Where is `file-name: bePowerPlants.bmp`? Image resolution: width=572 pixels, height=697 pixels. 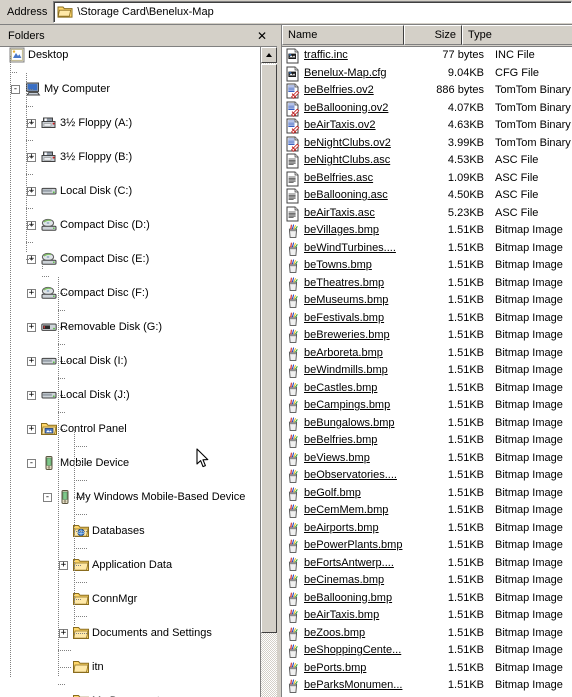 file-name: bePowerPlants.bmp is located at coordinates (353, 545).